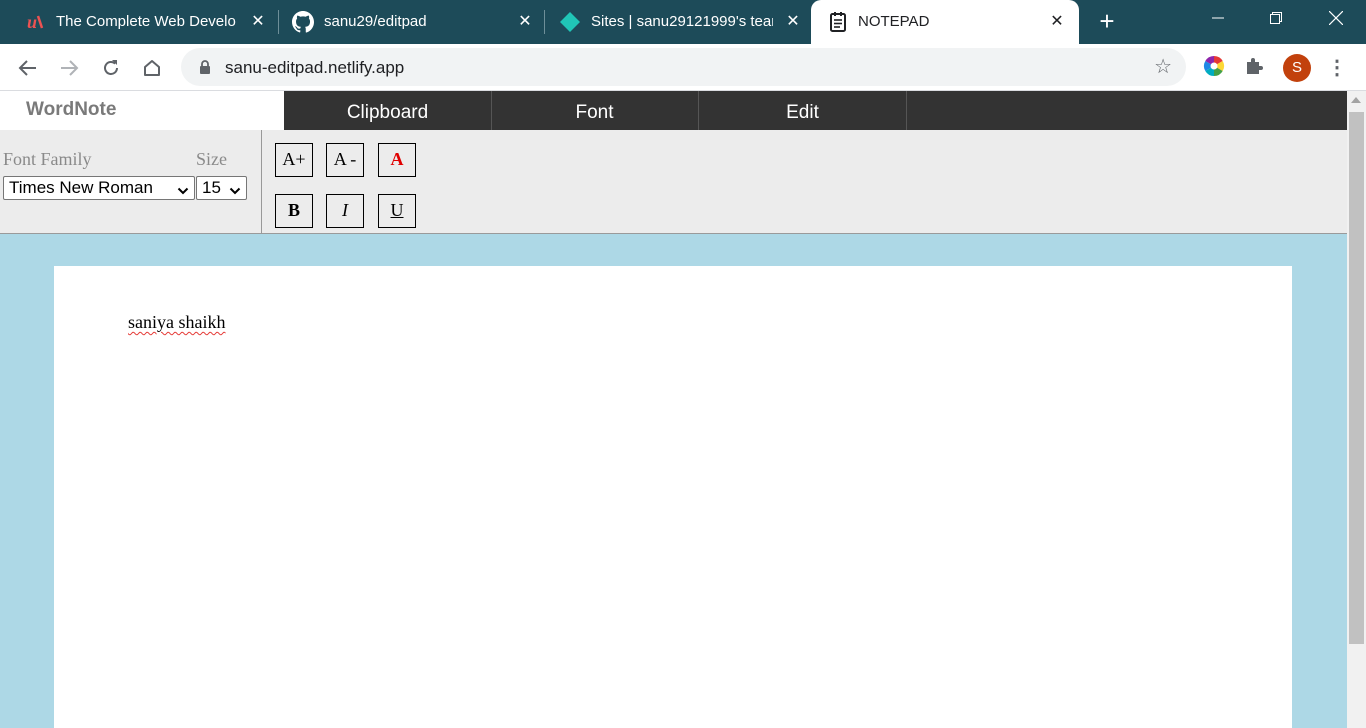 Image resolution: width=1366 pixels, height=728 pixels. Describe the element at coordinates (81, 187) in the screenshot. I see `font-family-value: Times New Roman` at that location.